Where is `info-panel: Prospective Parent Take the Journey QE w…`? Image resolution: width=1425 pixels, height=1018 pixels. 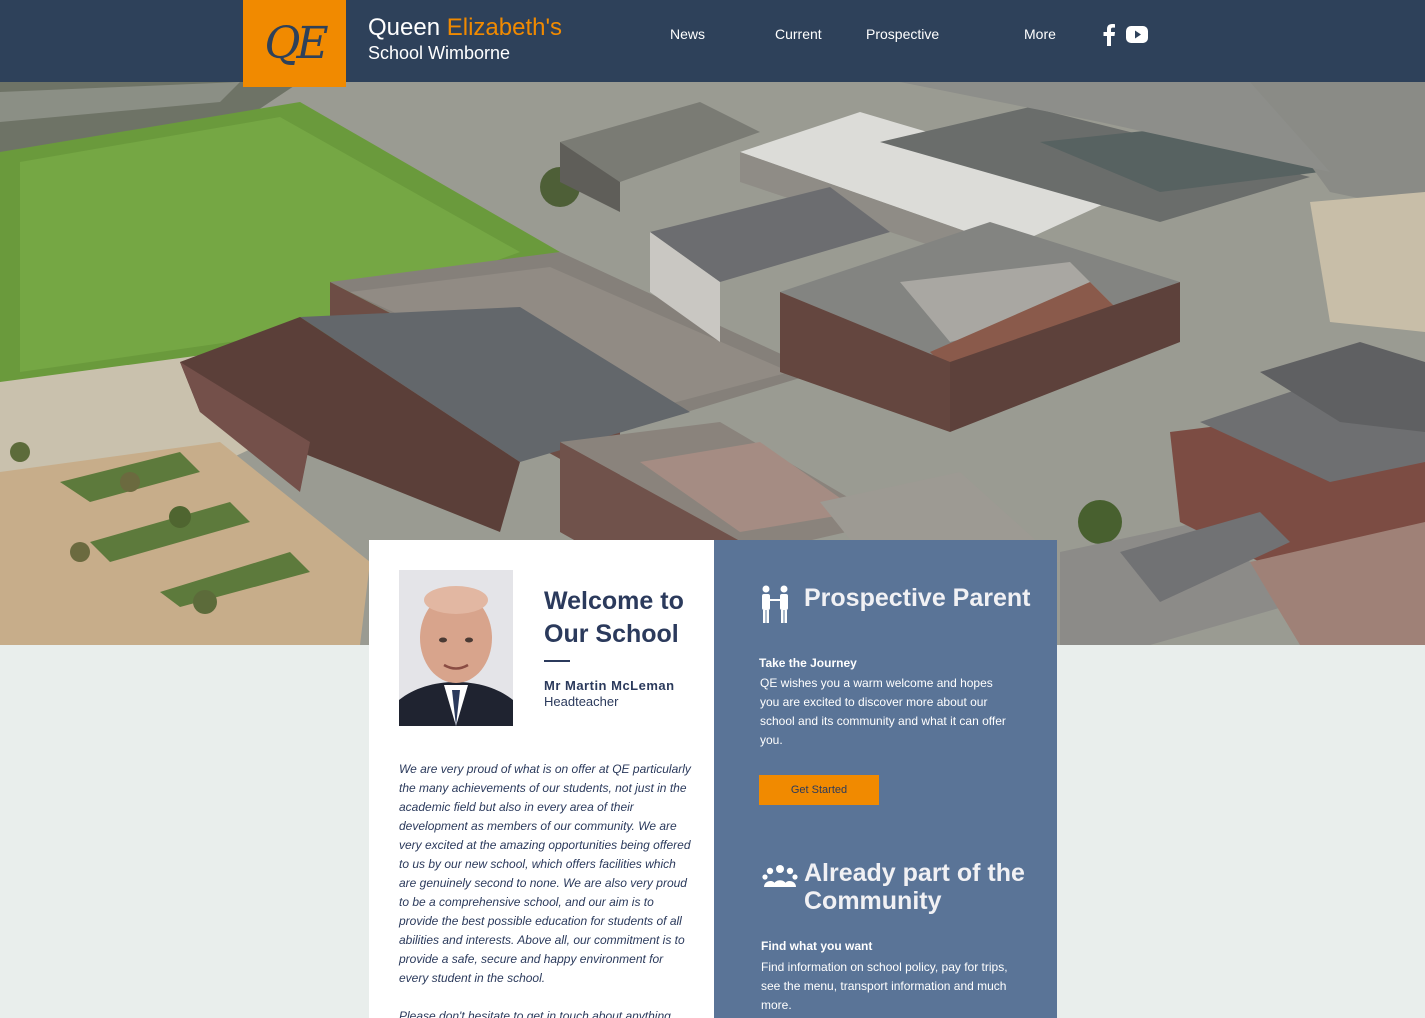
info-panel: Prospective Parent Take the Journey QE w… is located at coordinates (885, 779).